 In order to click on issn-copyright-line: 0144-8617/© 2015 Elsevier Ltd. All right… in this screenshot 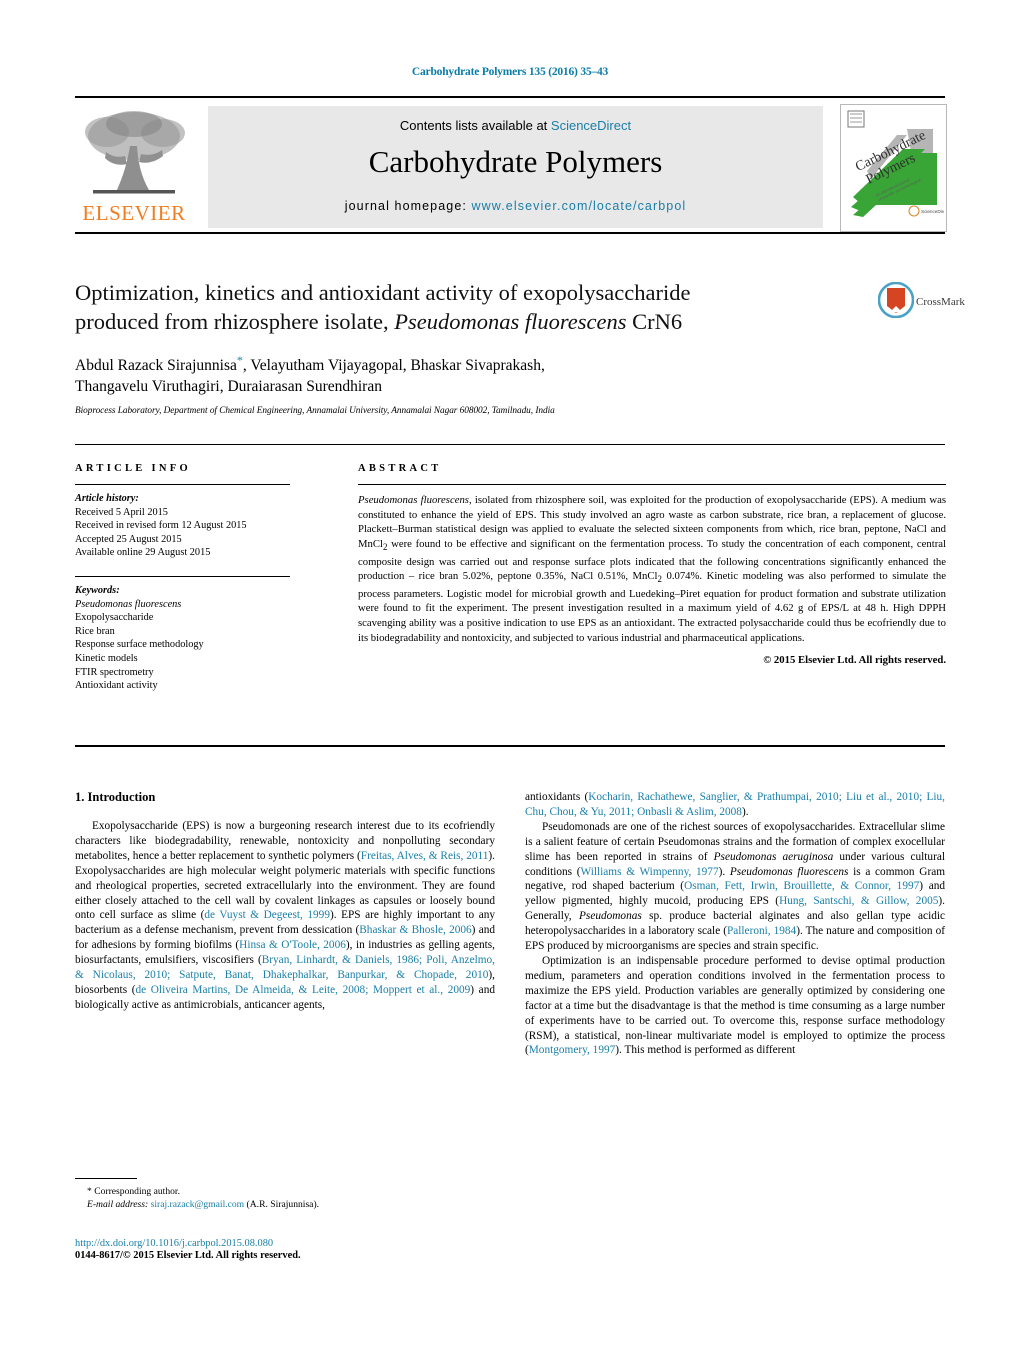, I will do `click(188, 1255)`.